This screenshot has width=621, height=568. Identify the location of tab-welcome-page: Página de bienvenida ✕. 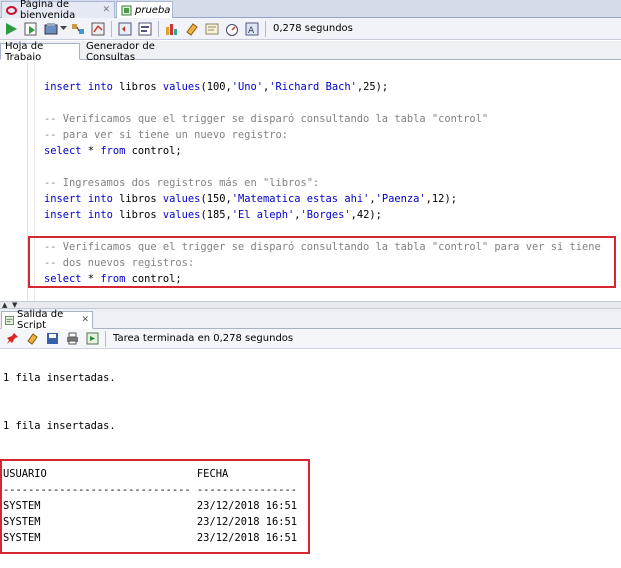
(58, 10).